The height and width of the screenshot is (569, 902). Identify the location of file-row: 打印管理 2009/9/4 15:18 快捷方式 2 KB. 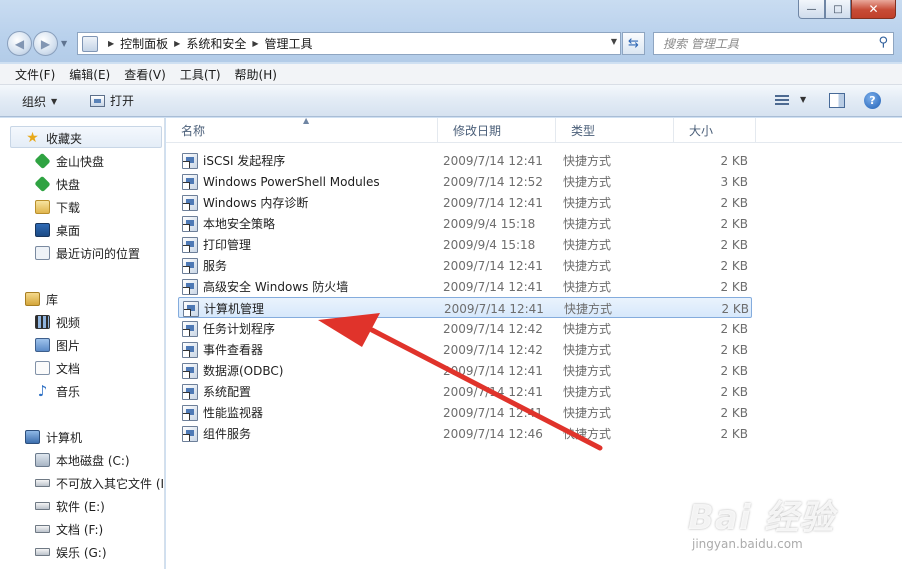
(465, 244).